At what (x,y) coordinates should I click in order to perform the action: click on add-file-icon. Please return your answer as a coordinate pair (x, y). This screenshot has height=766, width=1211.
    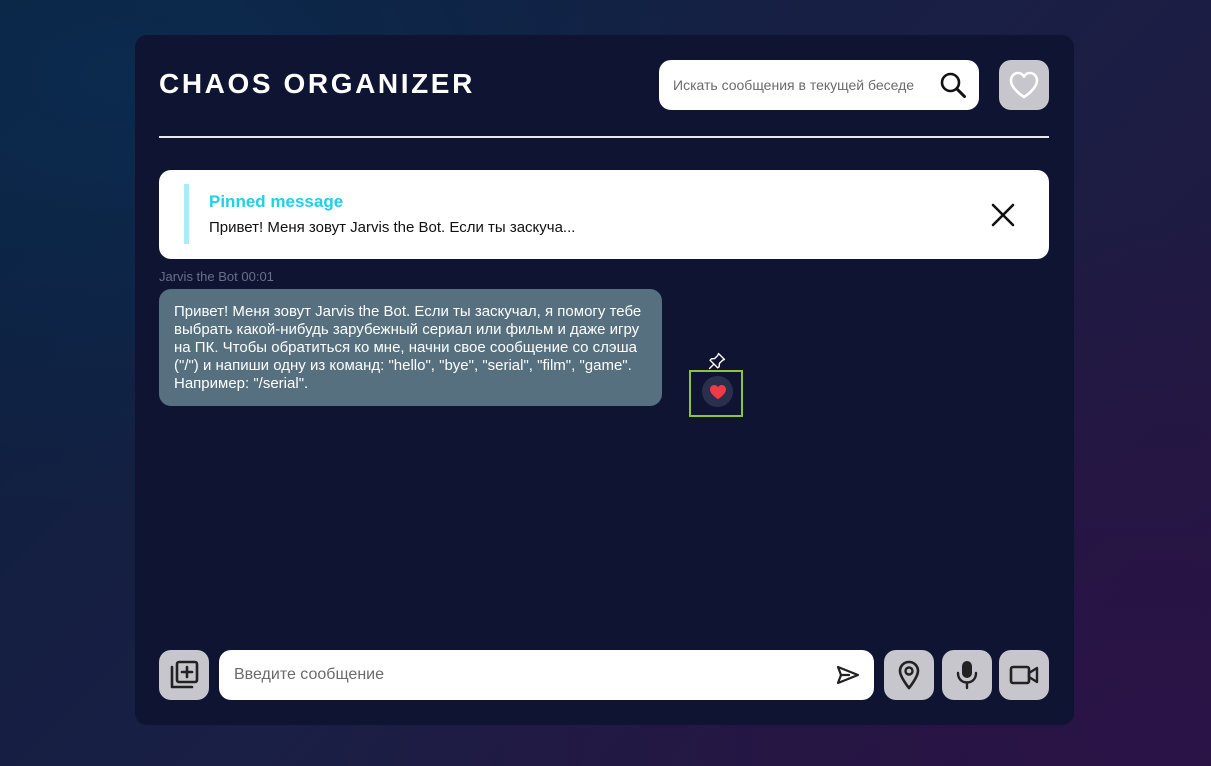
    Looking at the image, I should click on (184, 674).